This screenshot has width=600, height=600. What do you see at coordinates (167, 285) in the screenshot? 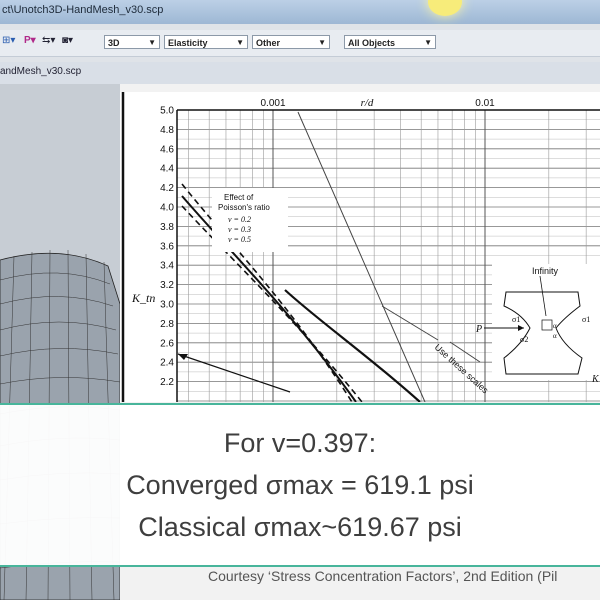
I see `y-tick-label: 3.2` at bounding box center [167, 285].